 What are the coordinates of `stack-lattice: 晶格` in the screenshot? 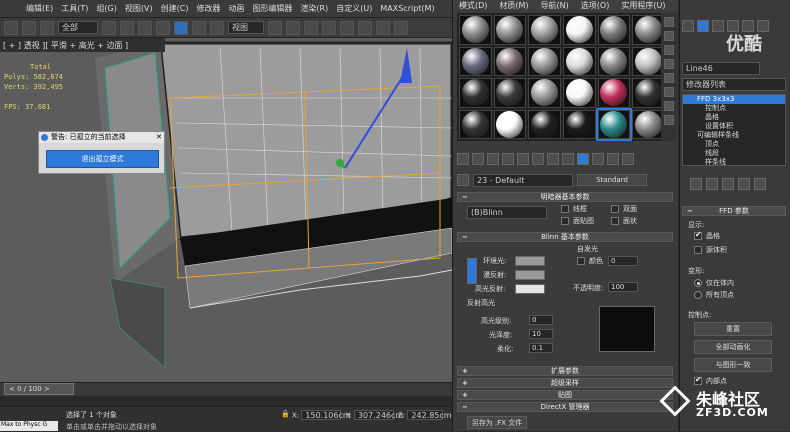 It's located at (734, 117).